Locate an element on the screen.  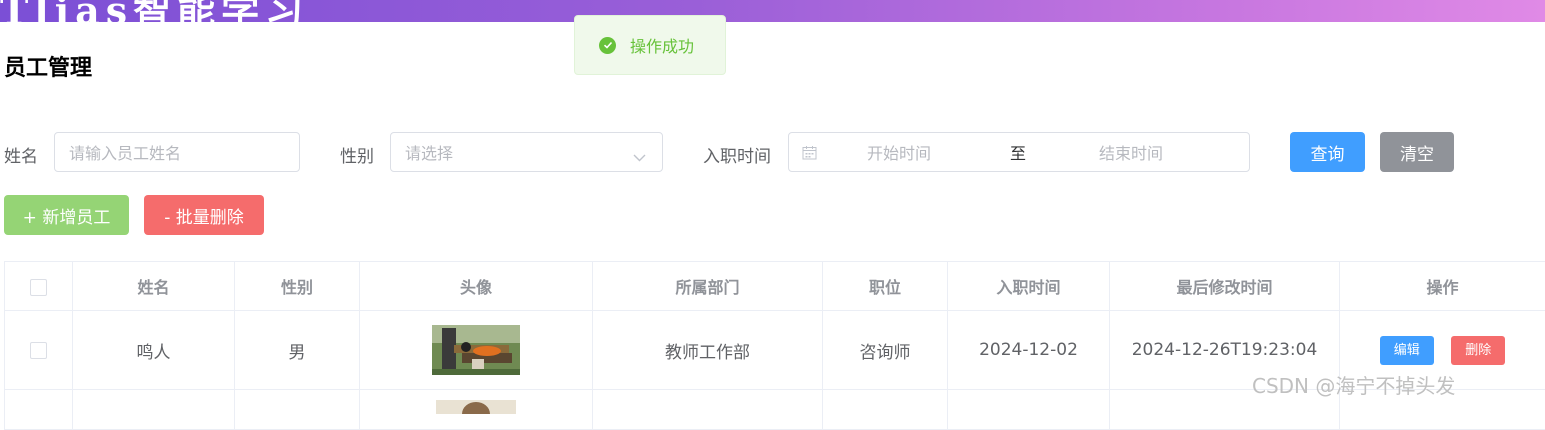
name-label: 姓名 is located at coordinates (21, 154).